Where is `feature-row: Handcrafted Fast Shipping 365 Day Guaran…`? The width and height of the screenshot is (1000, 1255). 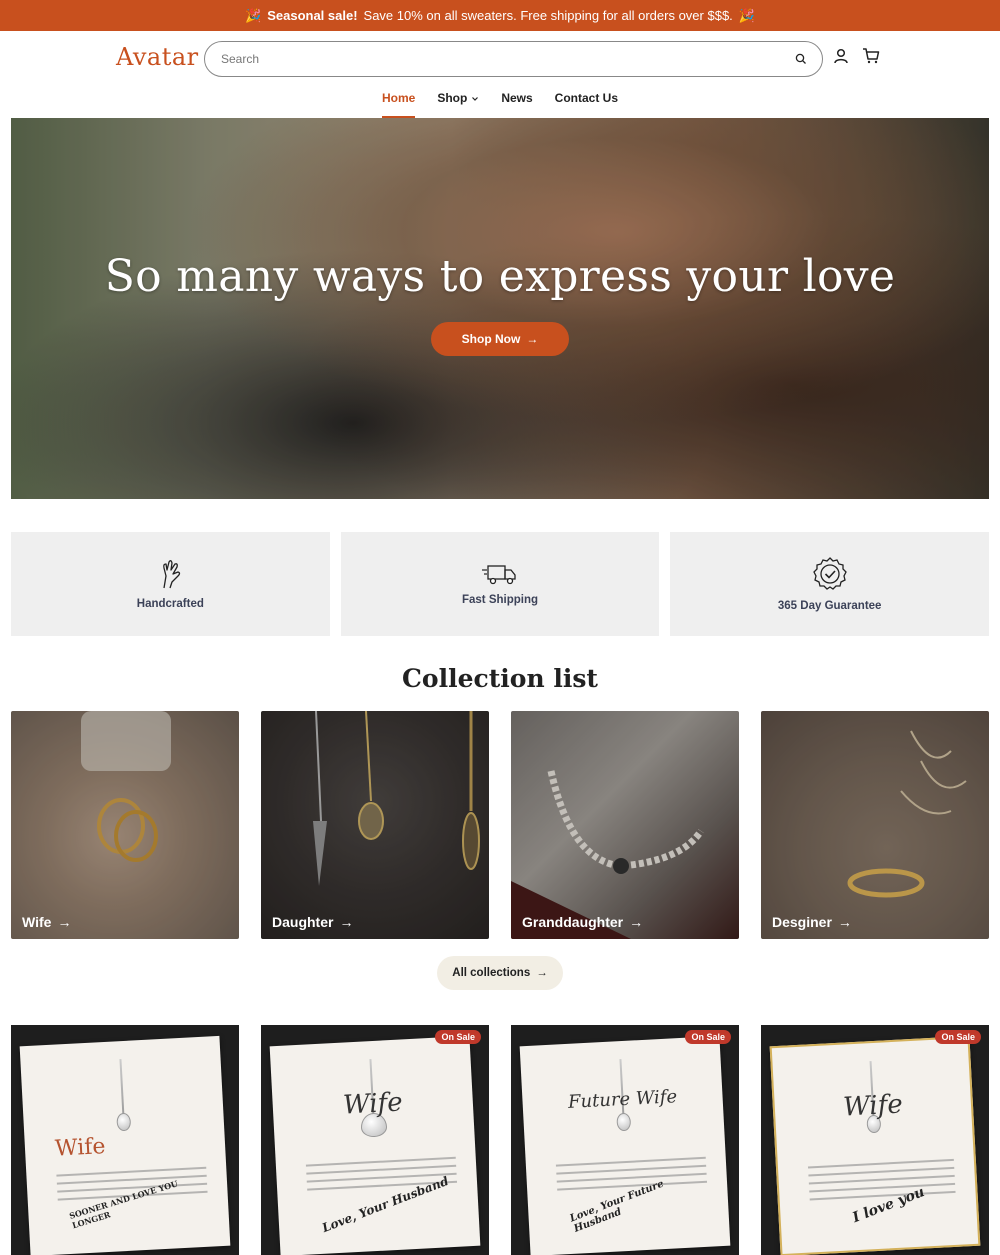
feature-row: Handcrafted Fast Shipping 365 Day Guaran… is located at coordinates (500, 584).